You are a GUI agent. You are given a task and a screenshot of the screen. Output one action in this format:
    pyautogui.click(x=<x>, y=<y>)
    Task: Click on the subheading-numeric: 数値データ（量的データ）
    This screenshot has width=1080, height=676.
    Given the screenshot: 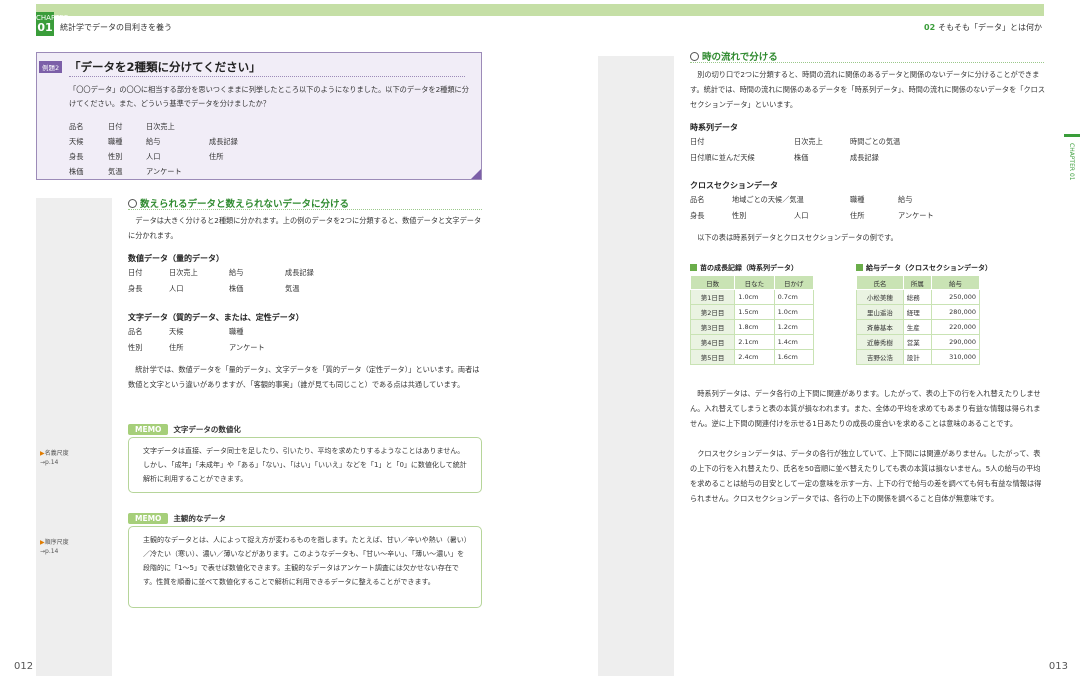 What is the action you would take?
    pyautogui.click(x=176, y=258)
    